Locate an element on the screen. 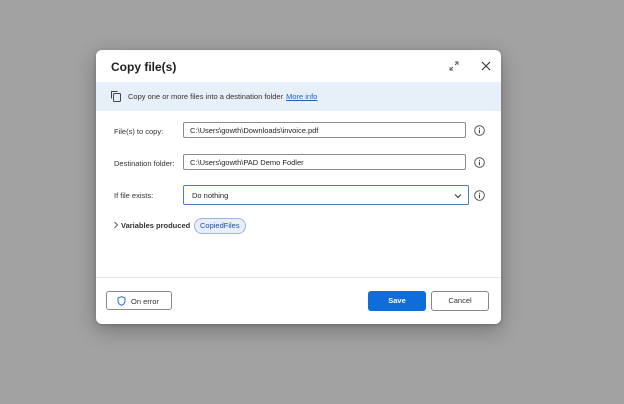 This screenshot has height=404, width=624. copy-files-icon is located at coordinates (116, 96).